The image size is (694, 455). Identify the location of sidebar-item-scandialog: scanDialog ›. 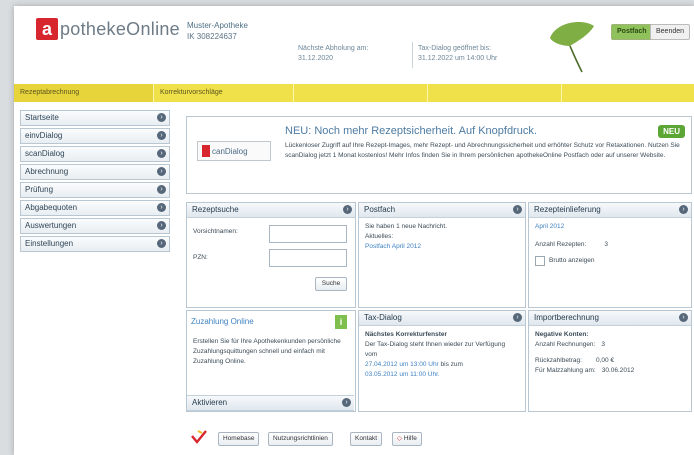
(95, 154).